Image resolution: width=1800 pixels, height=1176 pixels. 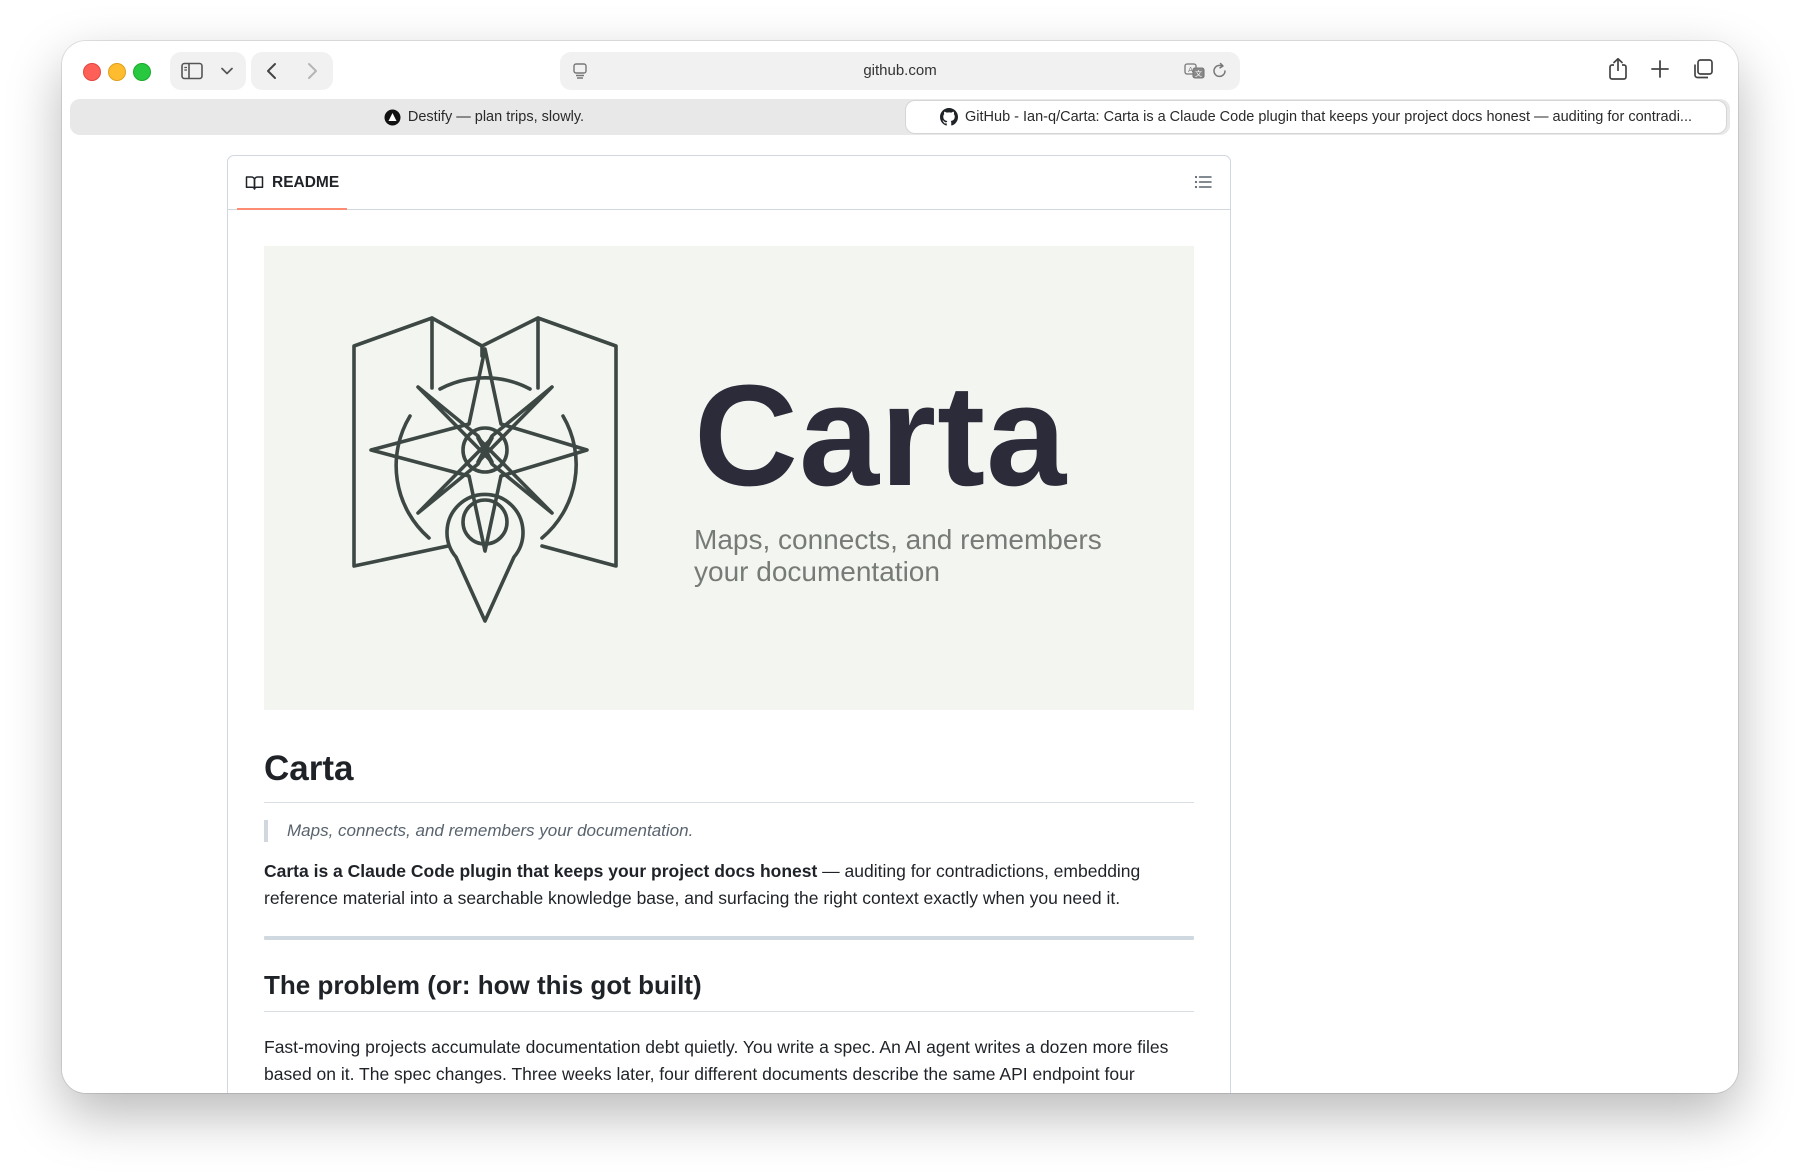 I want to click on readme-header: README, so click(x=729, y=183).